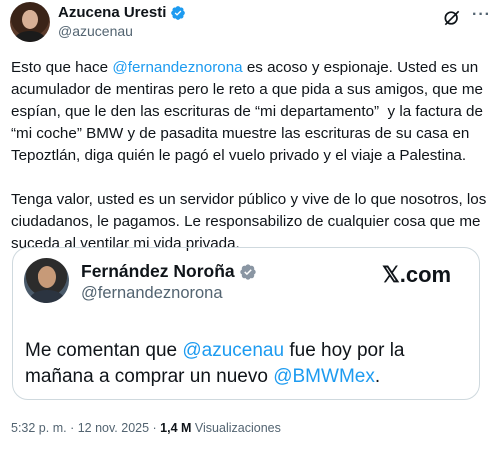 Image resolution: width=500 pixels, height=457 pixels. I want to click on post-time: 5:32 p. m., so click(39, 428).